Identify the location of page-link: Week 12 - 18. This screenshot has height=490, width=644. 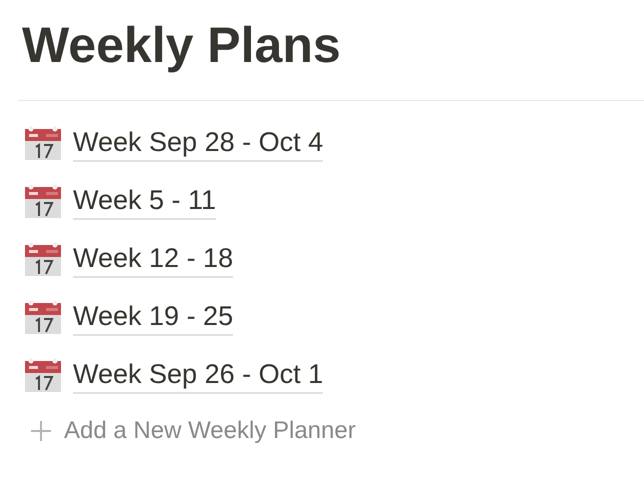
(153, 259).